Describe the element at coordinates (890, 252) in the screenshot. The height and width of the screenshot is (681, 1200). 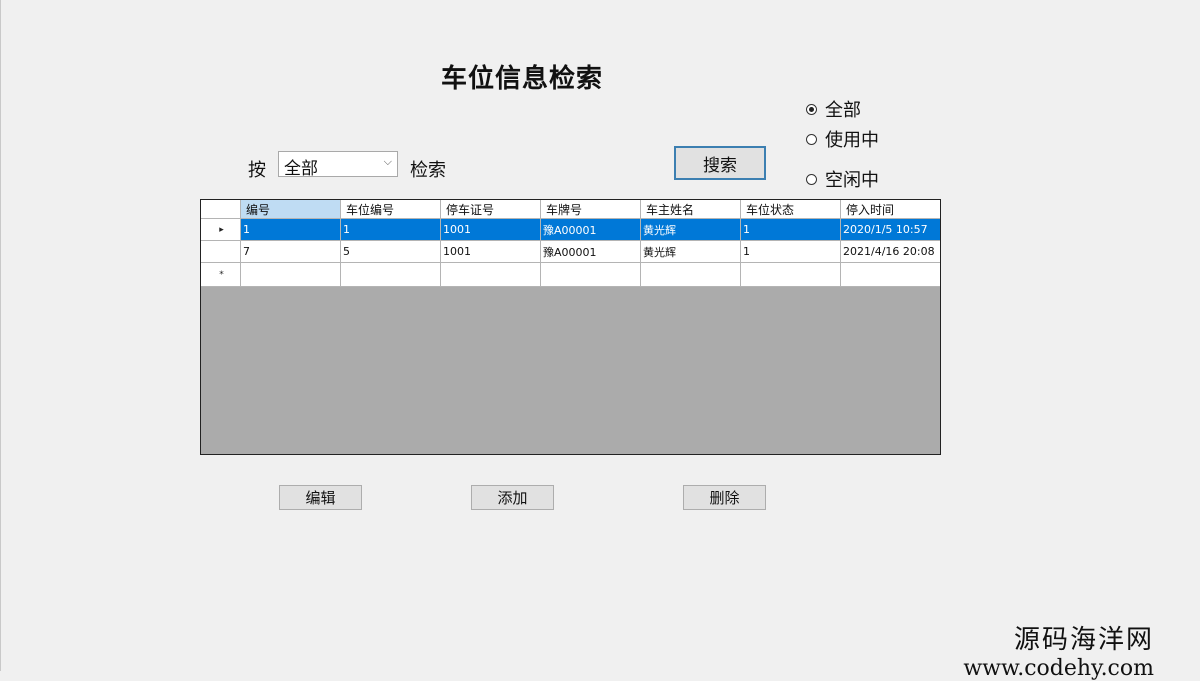
I see `table-cell: 2021/4/16 20:08` at that location.